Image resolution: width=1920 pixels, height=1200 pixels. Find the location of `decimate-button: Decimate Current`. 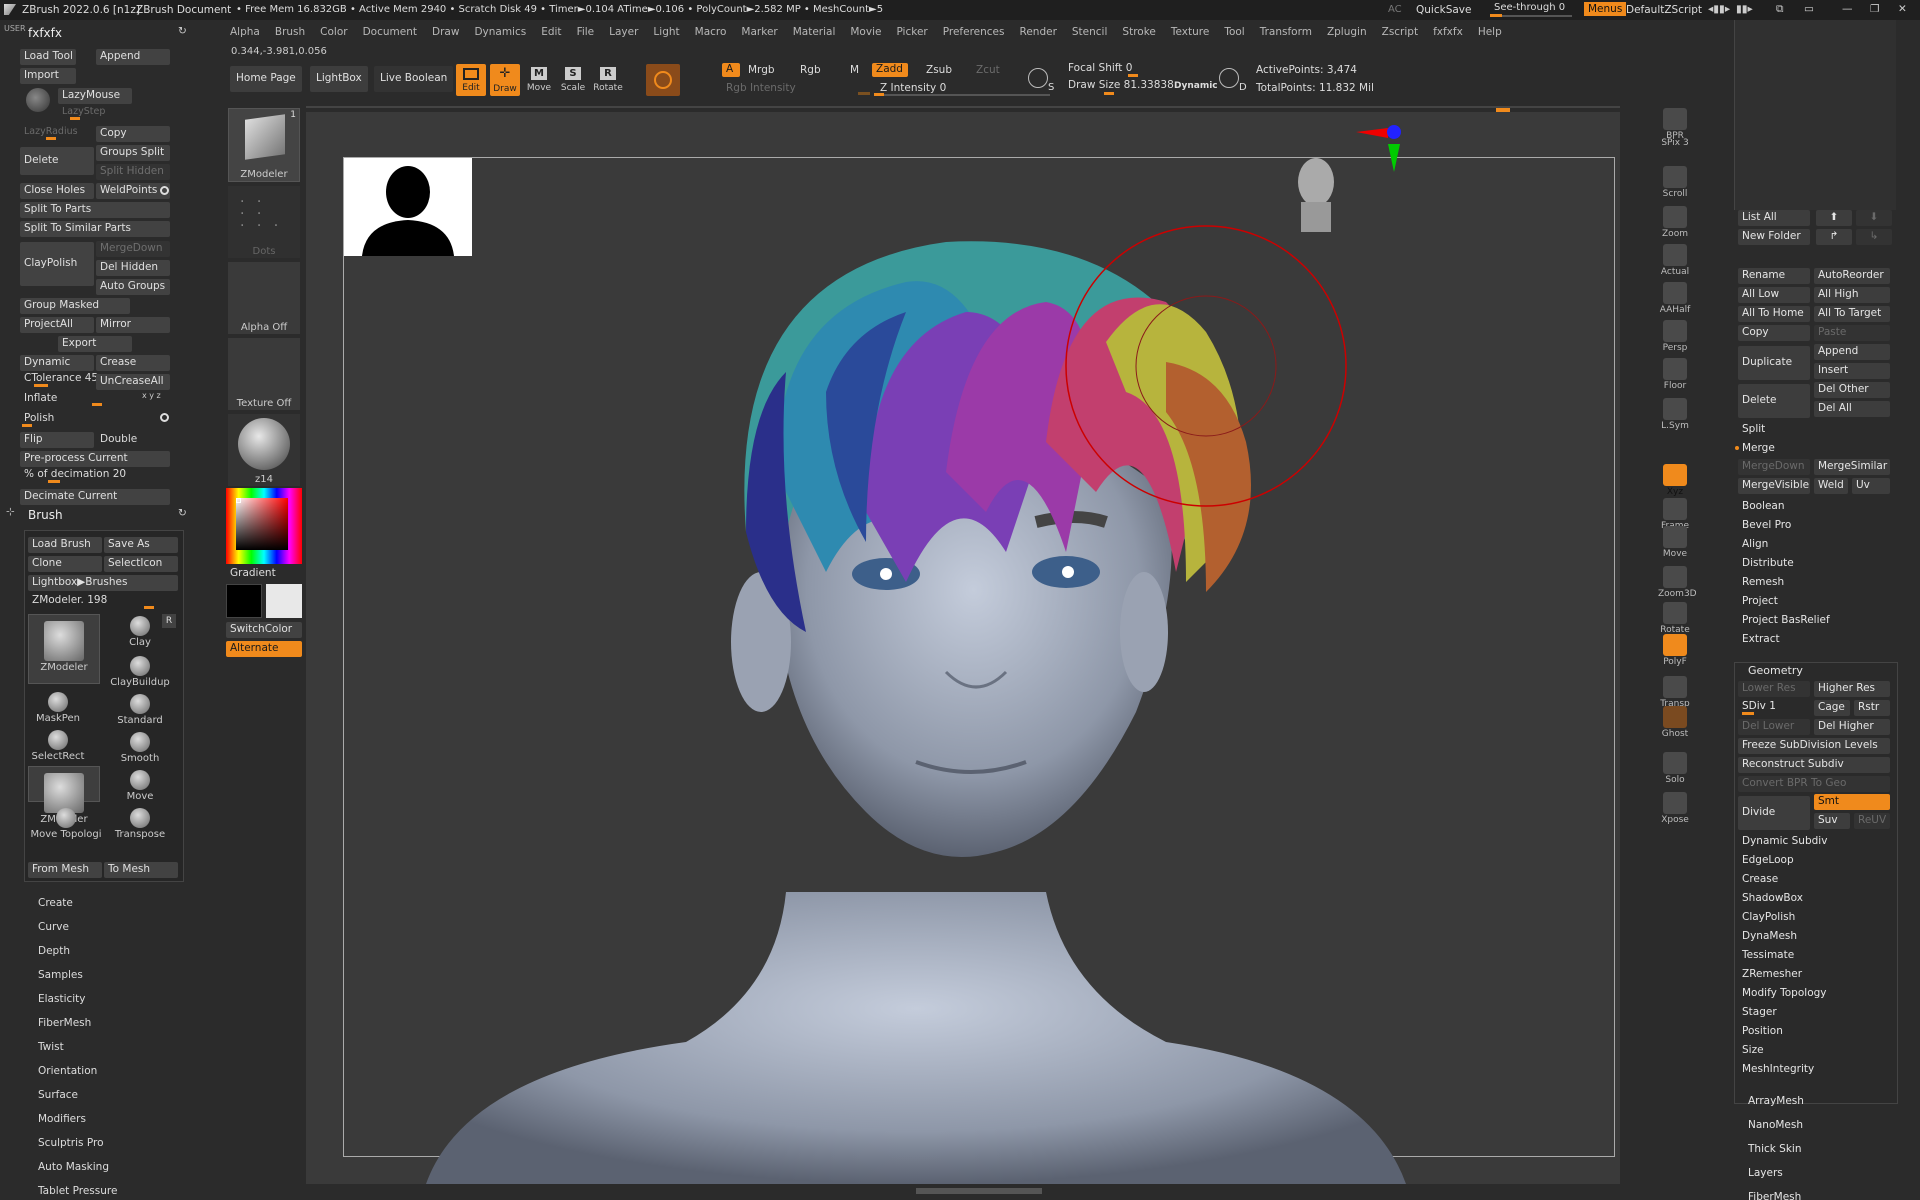

decimate-button: Decimate Current is located at coordinates (95, 497).